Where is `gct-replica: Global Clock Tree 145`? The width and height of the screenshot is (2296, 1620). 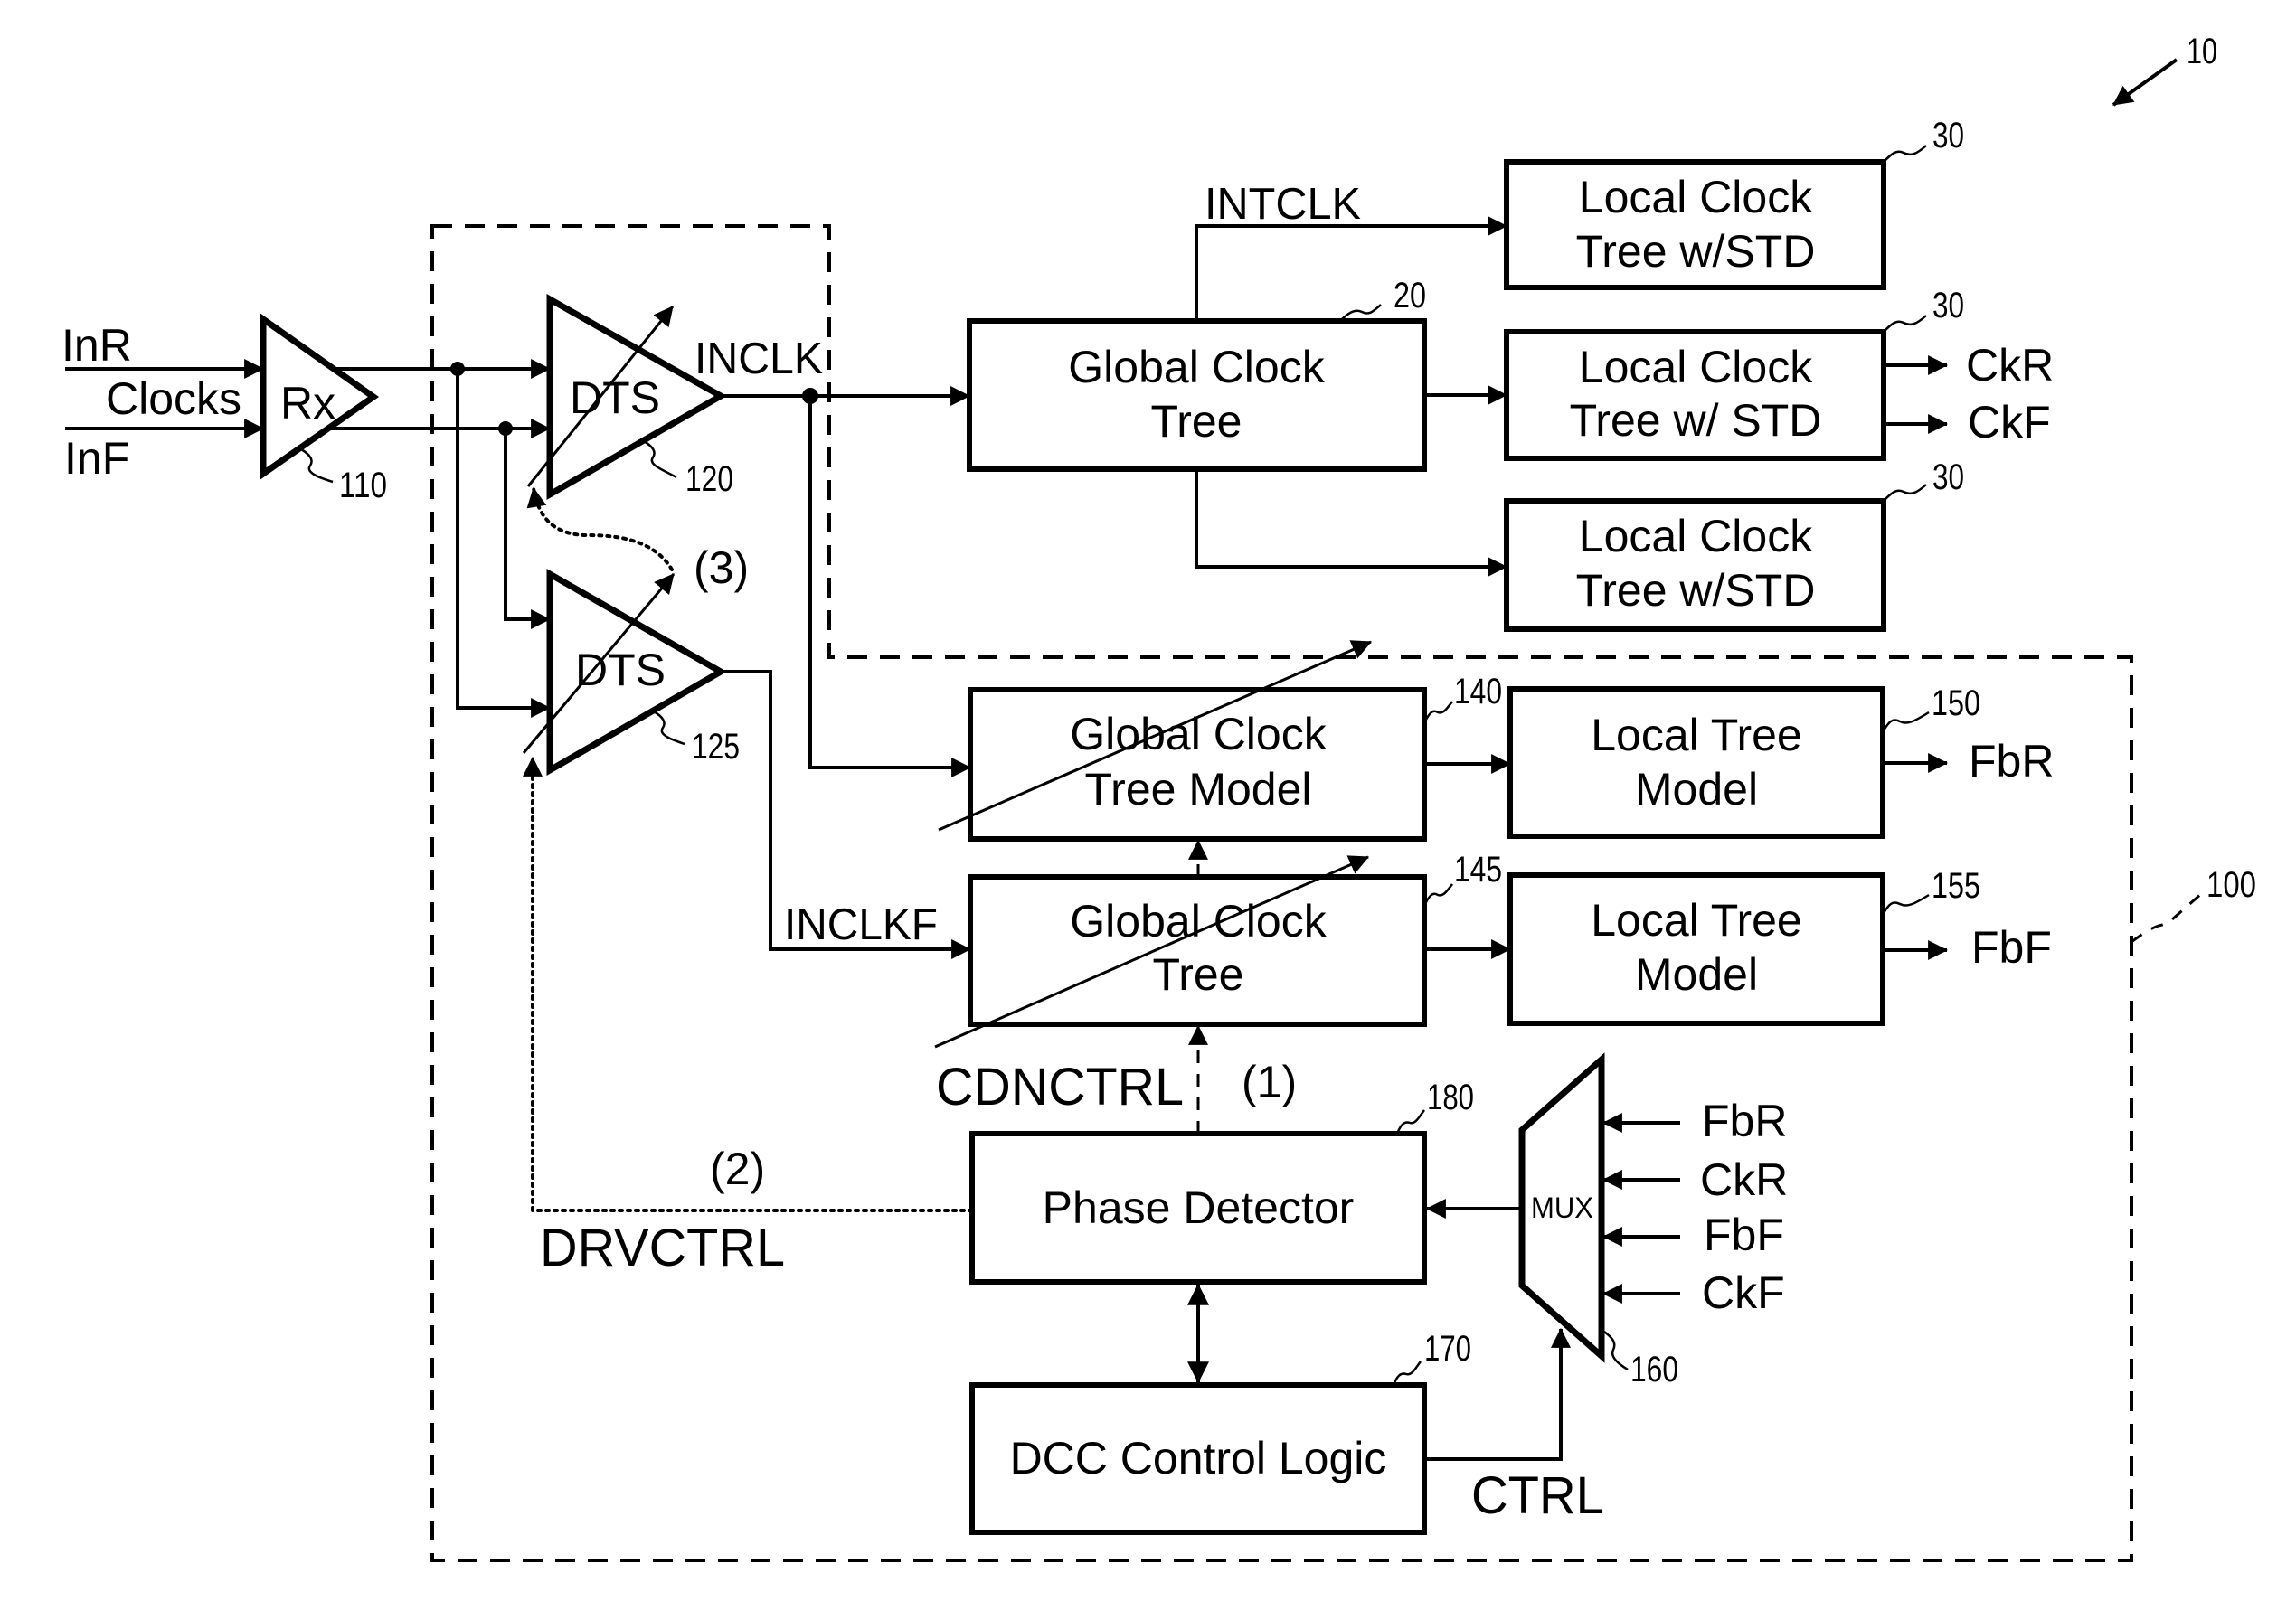 gct-replica: Global Clock Tree 145 is located at coordinates (1218, 949).